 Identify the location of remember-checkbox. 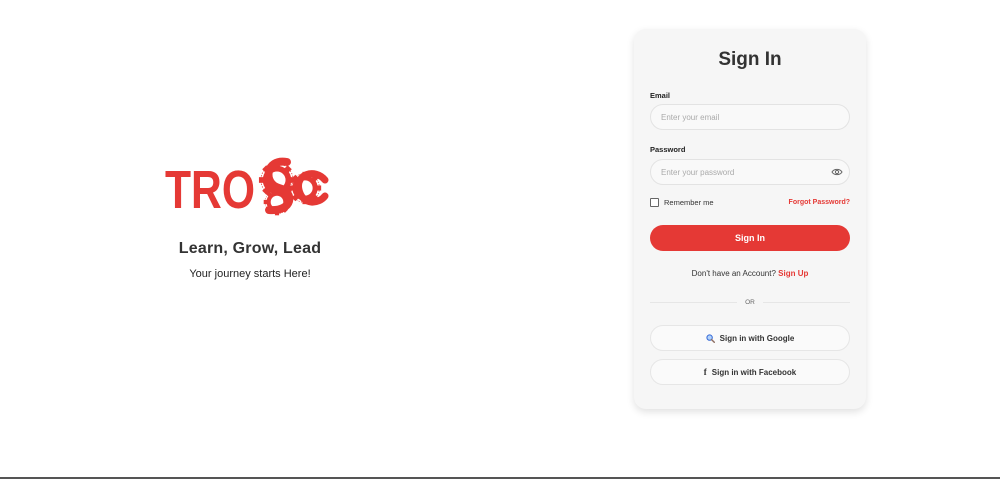
(654, 202).